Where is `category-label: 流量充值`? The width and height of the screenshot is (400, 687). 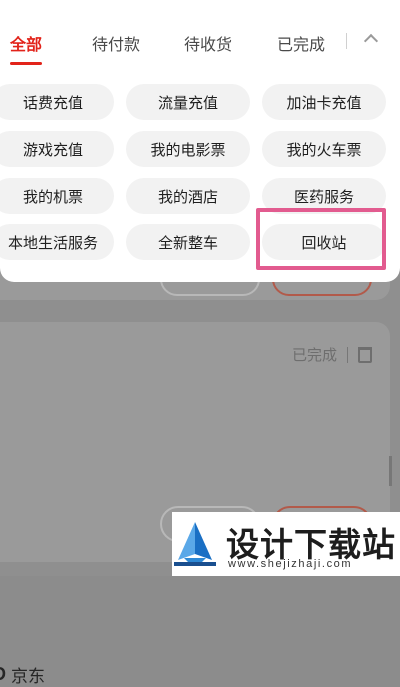 category-label: 流量充值 is located at coordinates (187, 102).